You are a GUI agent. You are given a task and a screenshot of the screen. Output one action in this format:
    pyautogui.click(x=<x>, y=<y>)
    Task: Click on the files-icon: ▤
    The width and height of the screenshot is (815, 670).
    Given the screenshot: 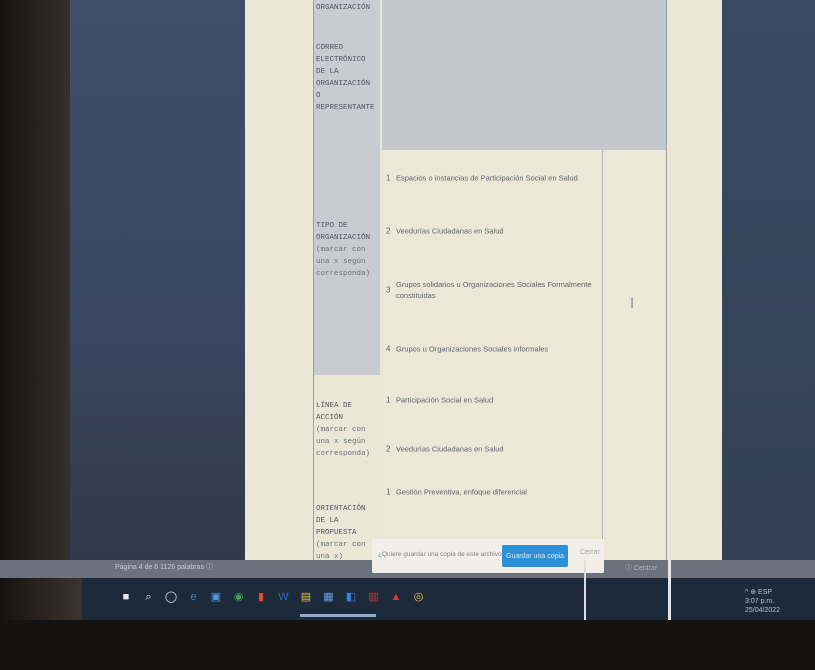 What is the action you would take?
    pyautogui.click(x=306, y=597)
    